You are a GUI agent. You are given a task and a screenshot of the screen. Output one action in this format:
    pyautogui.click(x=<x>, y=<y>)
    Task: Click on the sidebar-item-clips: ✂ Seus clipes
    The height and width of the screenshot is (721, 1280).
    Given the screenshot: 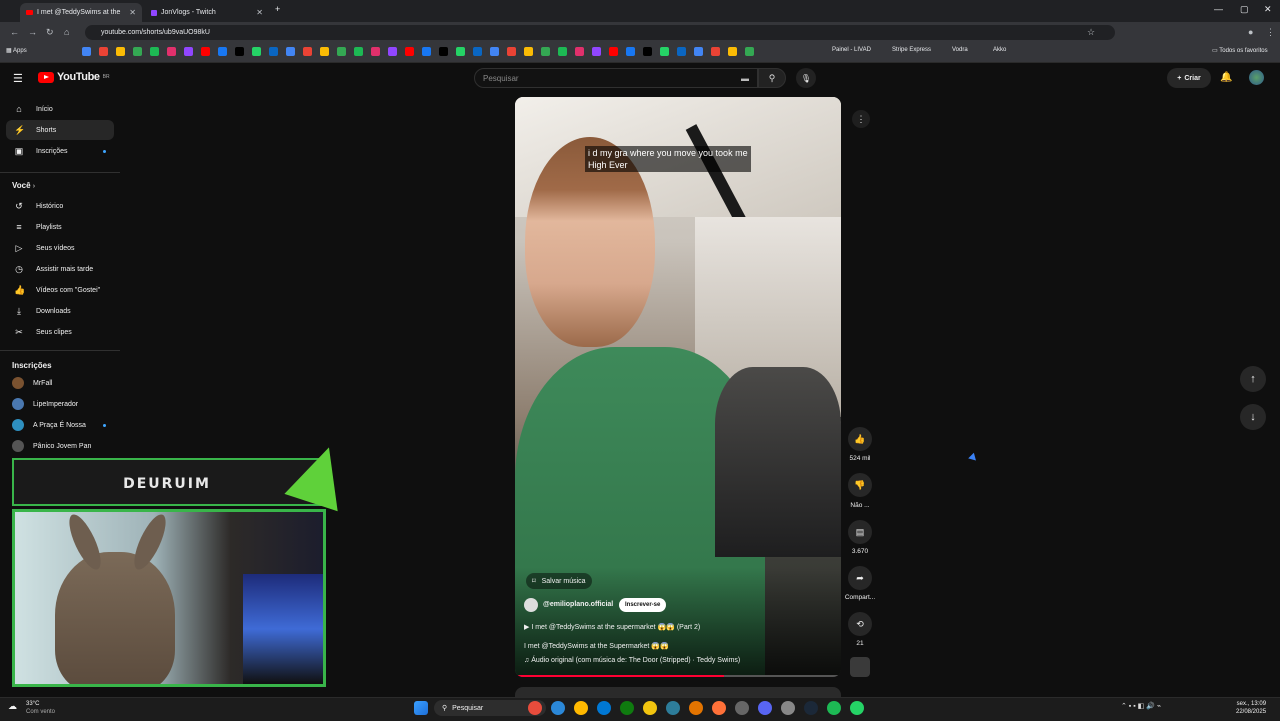 What is the action you would take?
    pyautogui.click(x=60, y=332)
    